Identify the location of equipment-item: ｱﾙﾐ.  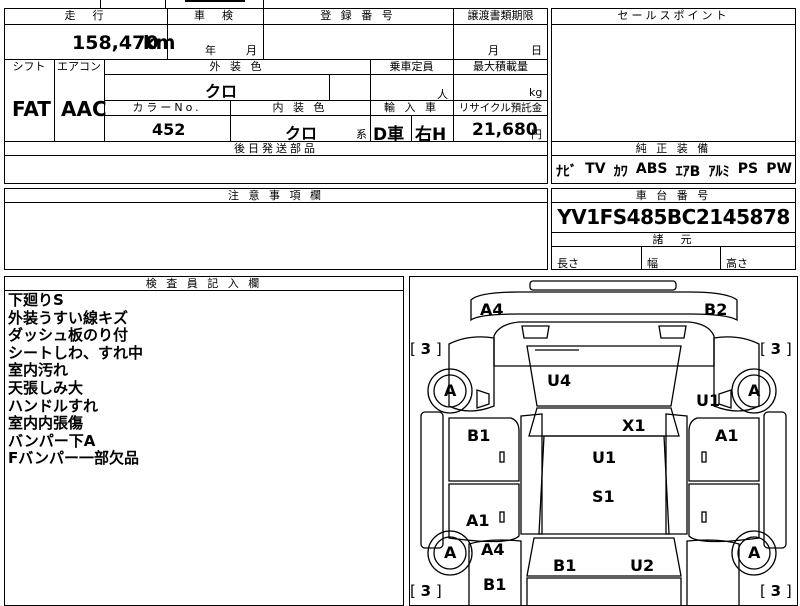
(719, 172).